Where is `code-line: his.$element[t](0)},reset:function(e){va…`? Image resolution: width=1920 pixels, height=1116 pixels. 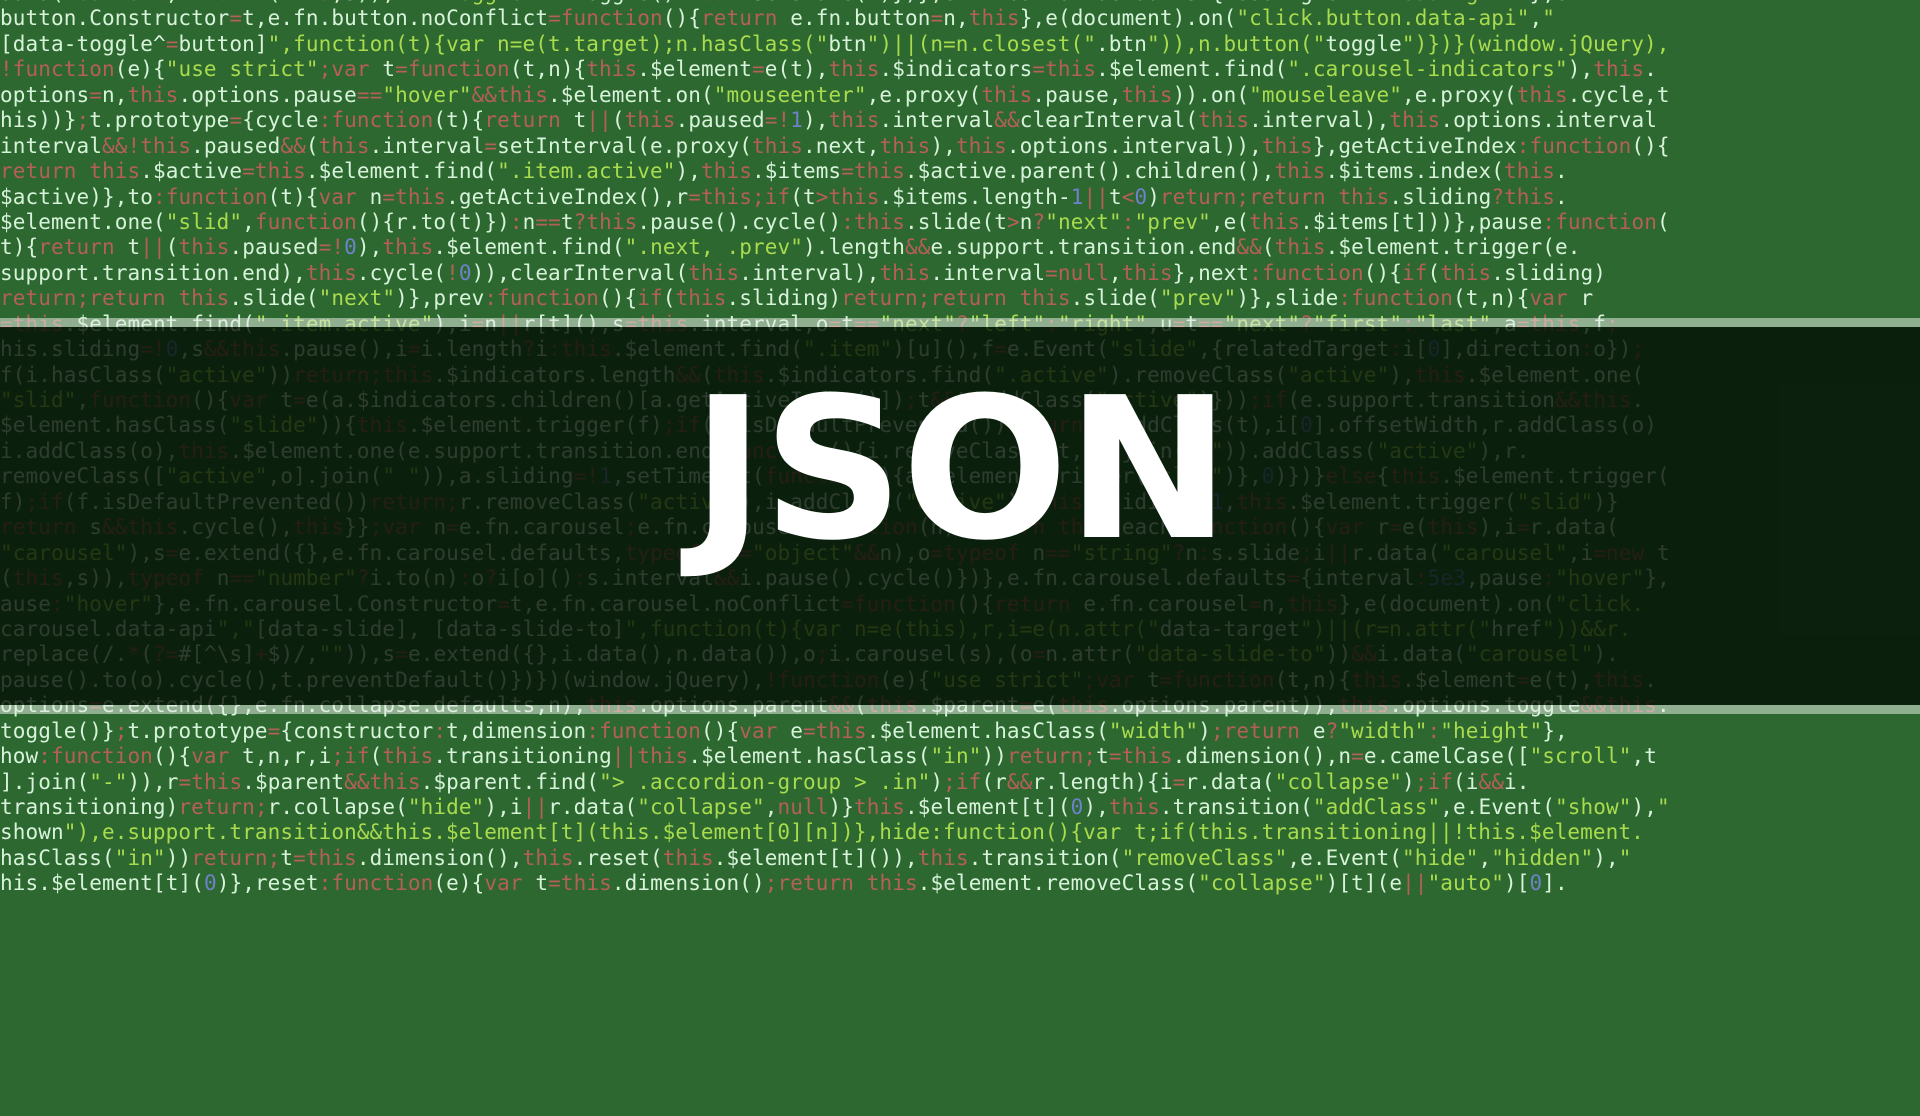
code-line: his.$element[t](0)},reset:function(e){va… is located at coordinates (784, 883).